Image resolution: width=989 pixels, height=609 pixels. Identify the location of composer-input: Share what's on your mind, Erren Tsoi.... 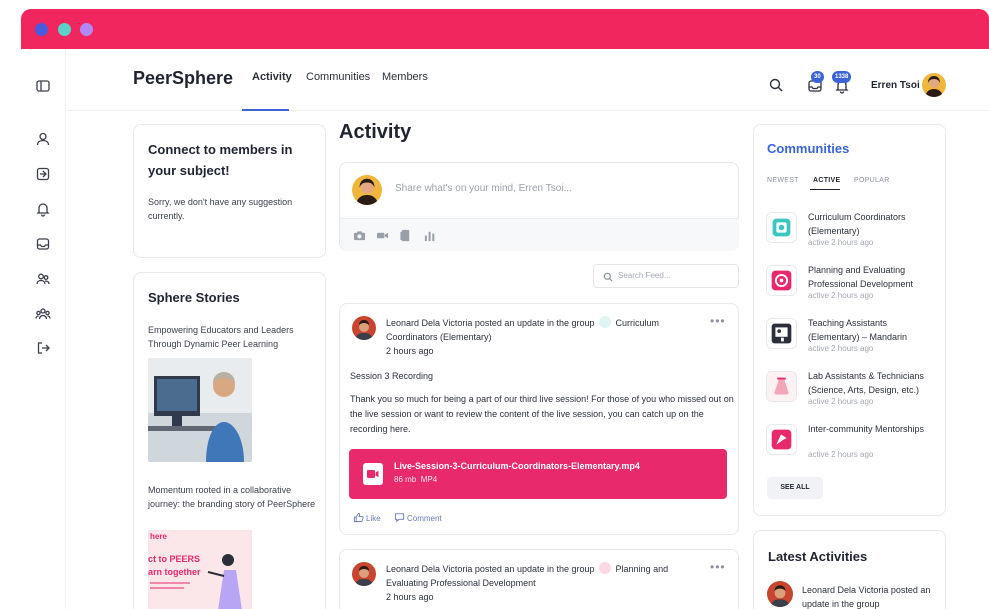
(483, 188).